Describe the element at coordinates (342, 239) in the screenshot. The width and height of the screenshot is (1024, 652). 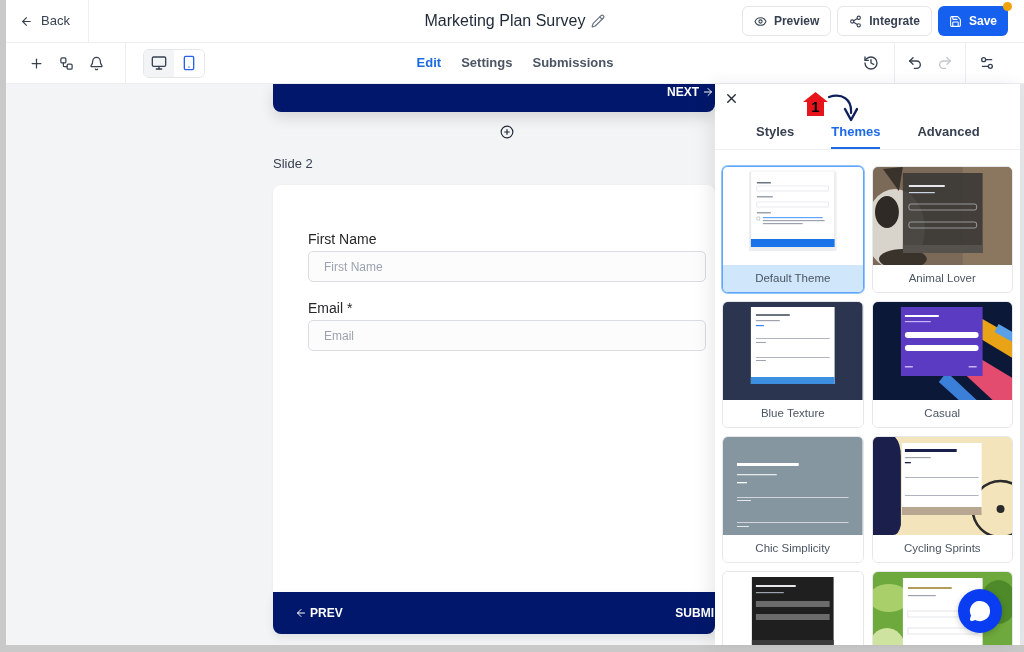
I see `field-label: First Name` at that location.